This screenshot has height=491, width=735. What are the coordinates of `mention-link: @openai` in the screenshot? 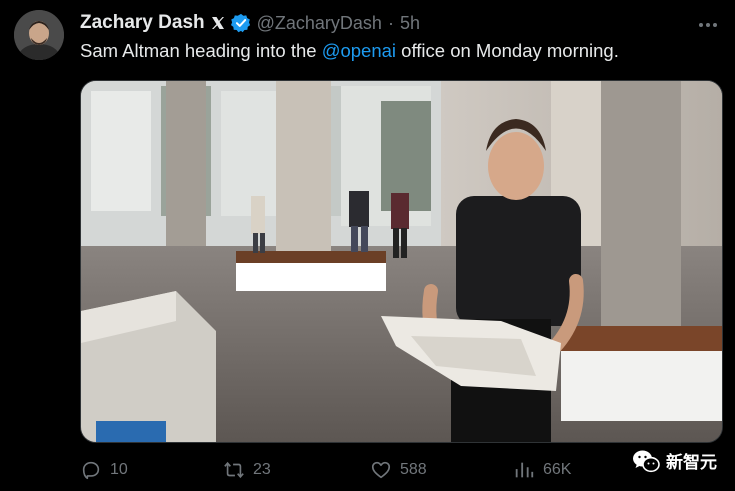 It's located at (359, 50).